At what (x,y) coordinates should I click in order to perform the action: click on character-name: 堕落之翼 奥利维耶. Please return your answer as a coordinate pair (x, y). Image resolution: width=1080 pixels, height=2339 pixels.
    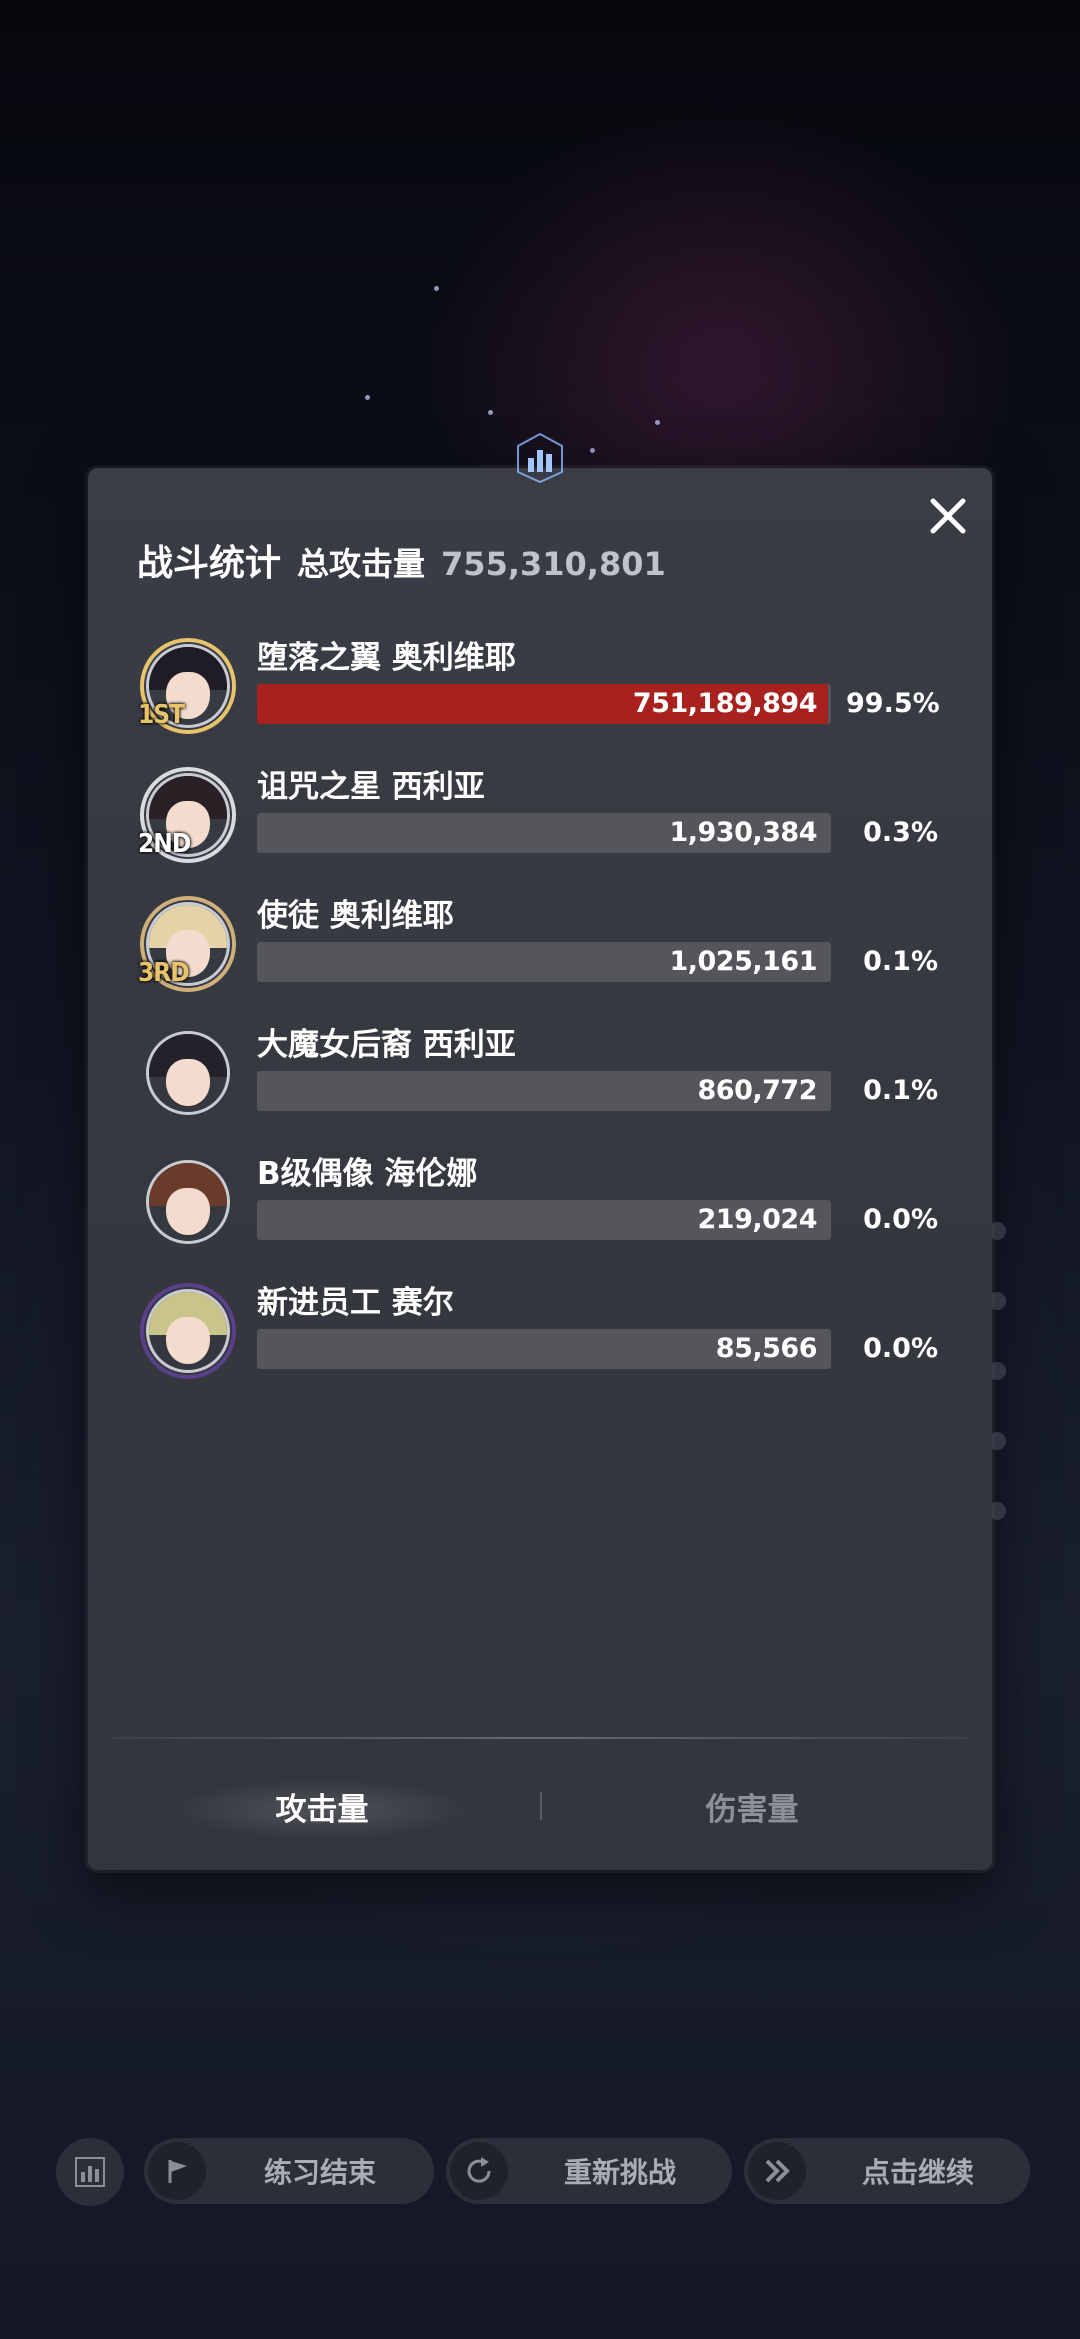
    Looking at the image, I should click on (386, 658).